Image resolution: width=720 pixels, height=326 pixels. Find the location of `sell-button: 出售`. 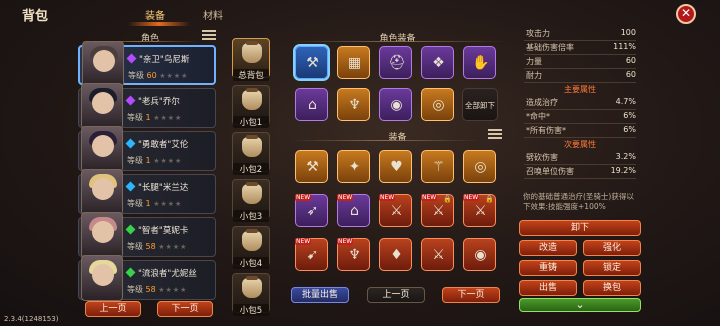

sell-button: 出售 is located at coordinates (548, 288).